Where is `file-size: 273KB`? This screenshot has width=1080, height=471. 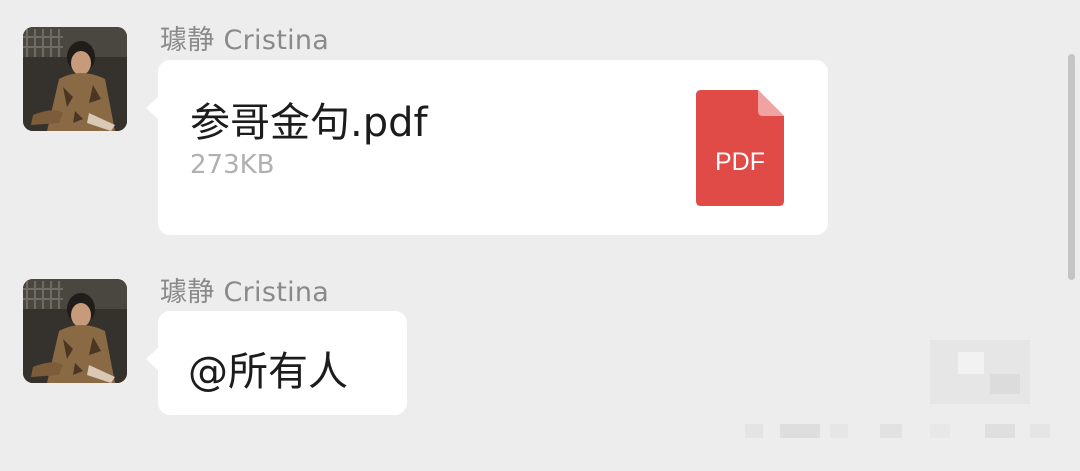
file-size: 273KB is located at coordinates (232, 165).